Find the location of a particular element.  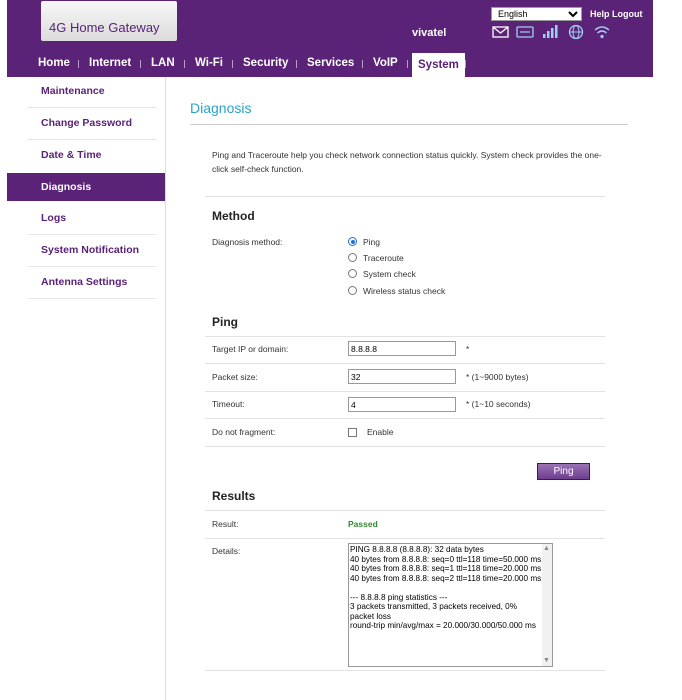

globe-icon is located at coordinates (576, 32).